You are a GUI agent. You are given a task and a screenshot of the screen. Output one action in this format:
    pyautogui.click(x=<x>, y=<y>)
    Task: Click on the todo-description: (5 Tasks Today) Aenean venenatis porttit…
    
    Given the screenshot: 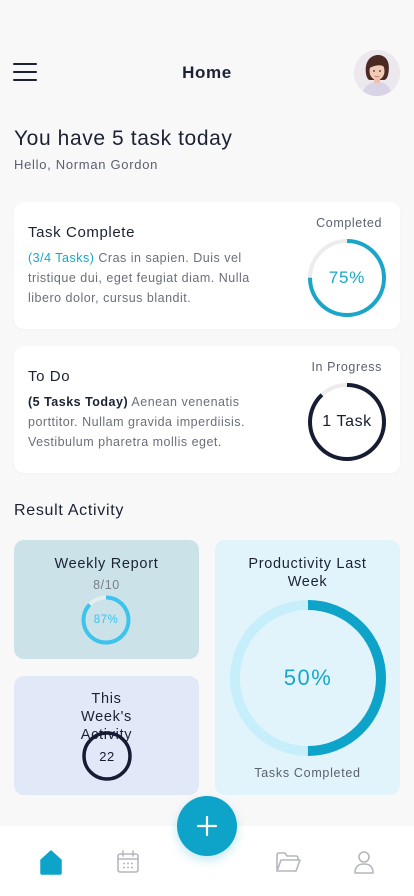 What is the action you would take?
    pyautogui.click(x=157, y=422)
    